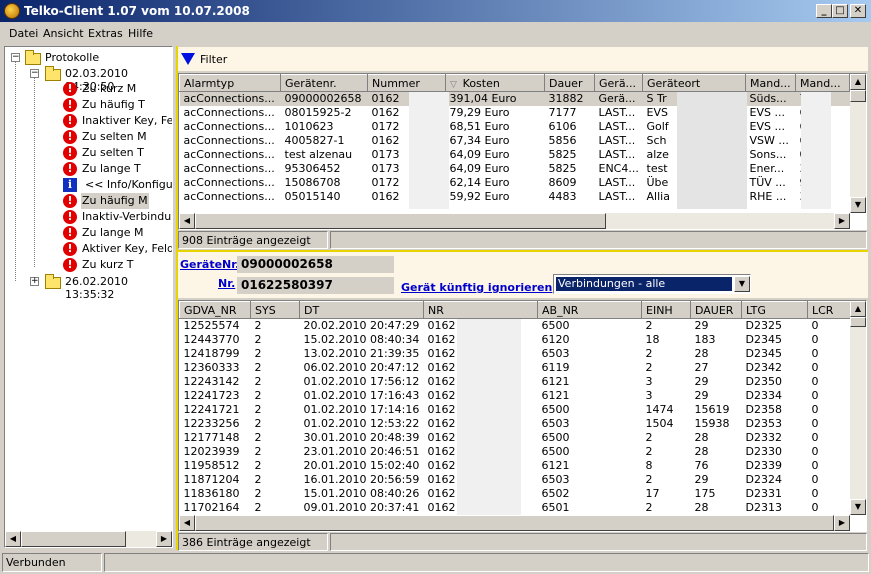 The height and width of the screenshot is (574, 871). What do you see at coordinates (824, 11) in the screenshot?
I see `minimize-button: _` at bounding box center [824, 11].